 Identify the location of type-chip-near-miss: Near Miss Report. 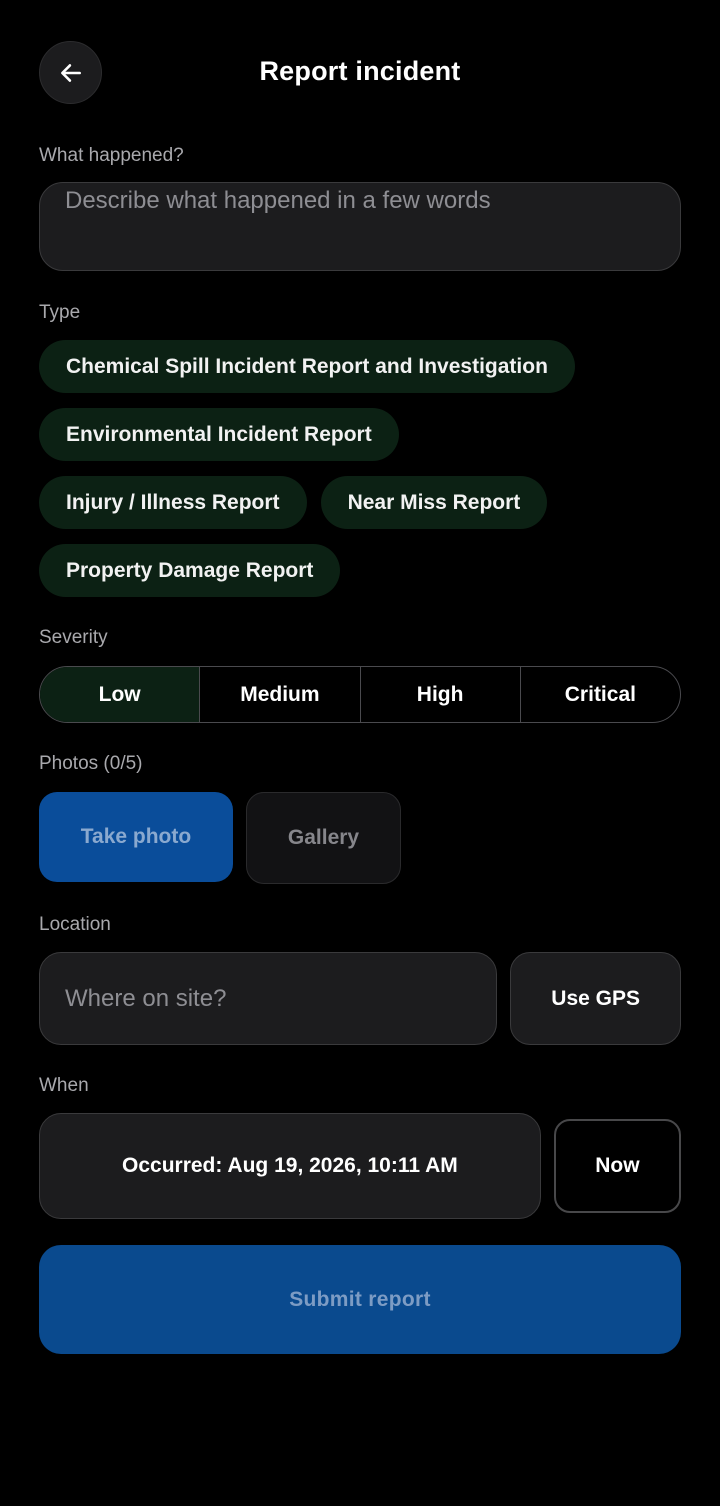
(434, 502).